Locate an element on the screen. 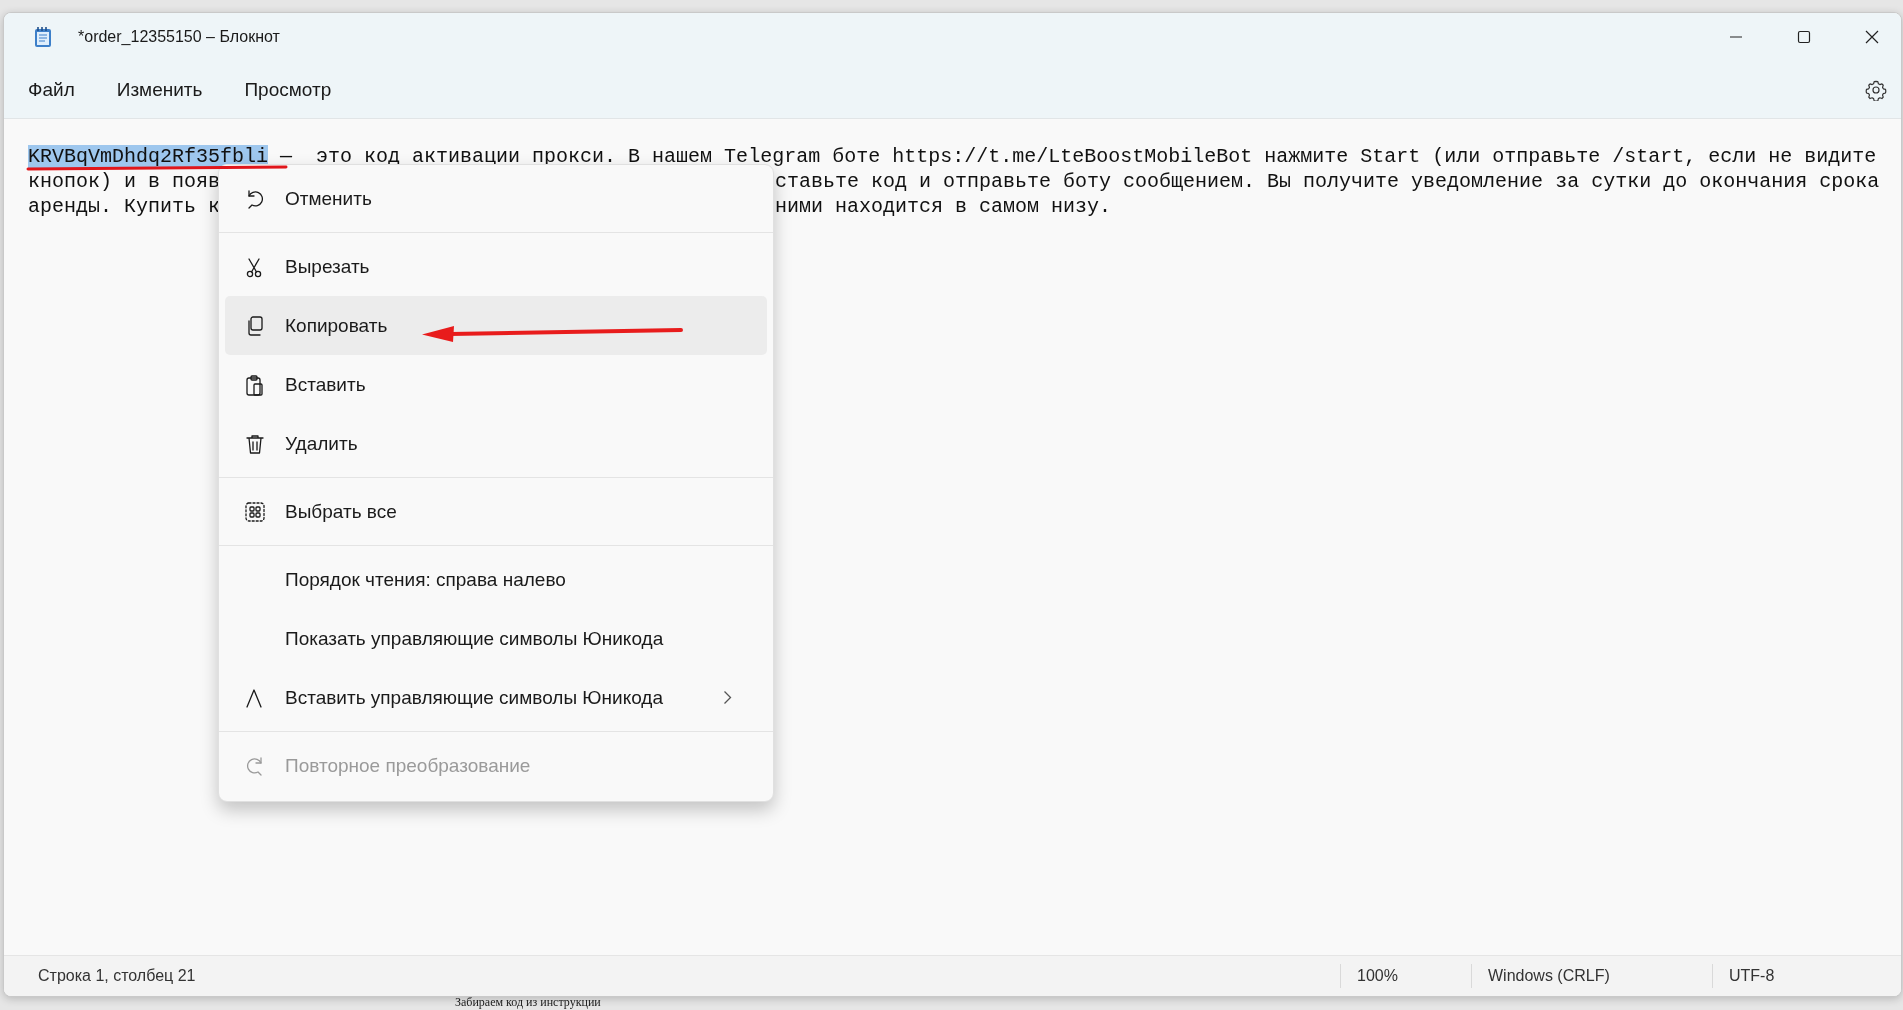 The height and width of the screenshot is (1010, 1903). menu-item: Вырезать is located at coordinates (496, 266).